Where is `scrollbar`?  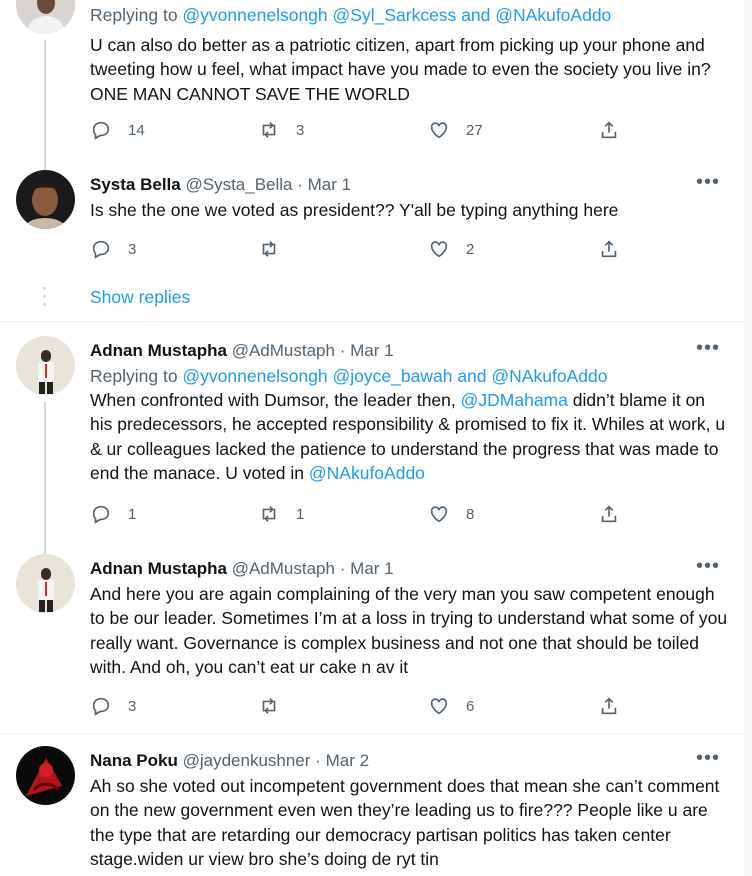 scrollbar is located at coordinates (748, 438).